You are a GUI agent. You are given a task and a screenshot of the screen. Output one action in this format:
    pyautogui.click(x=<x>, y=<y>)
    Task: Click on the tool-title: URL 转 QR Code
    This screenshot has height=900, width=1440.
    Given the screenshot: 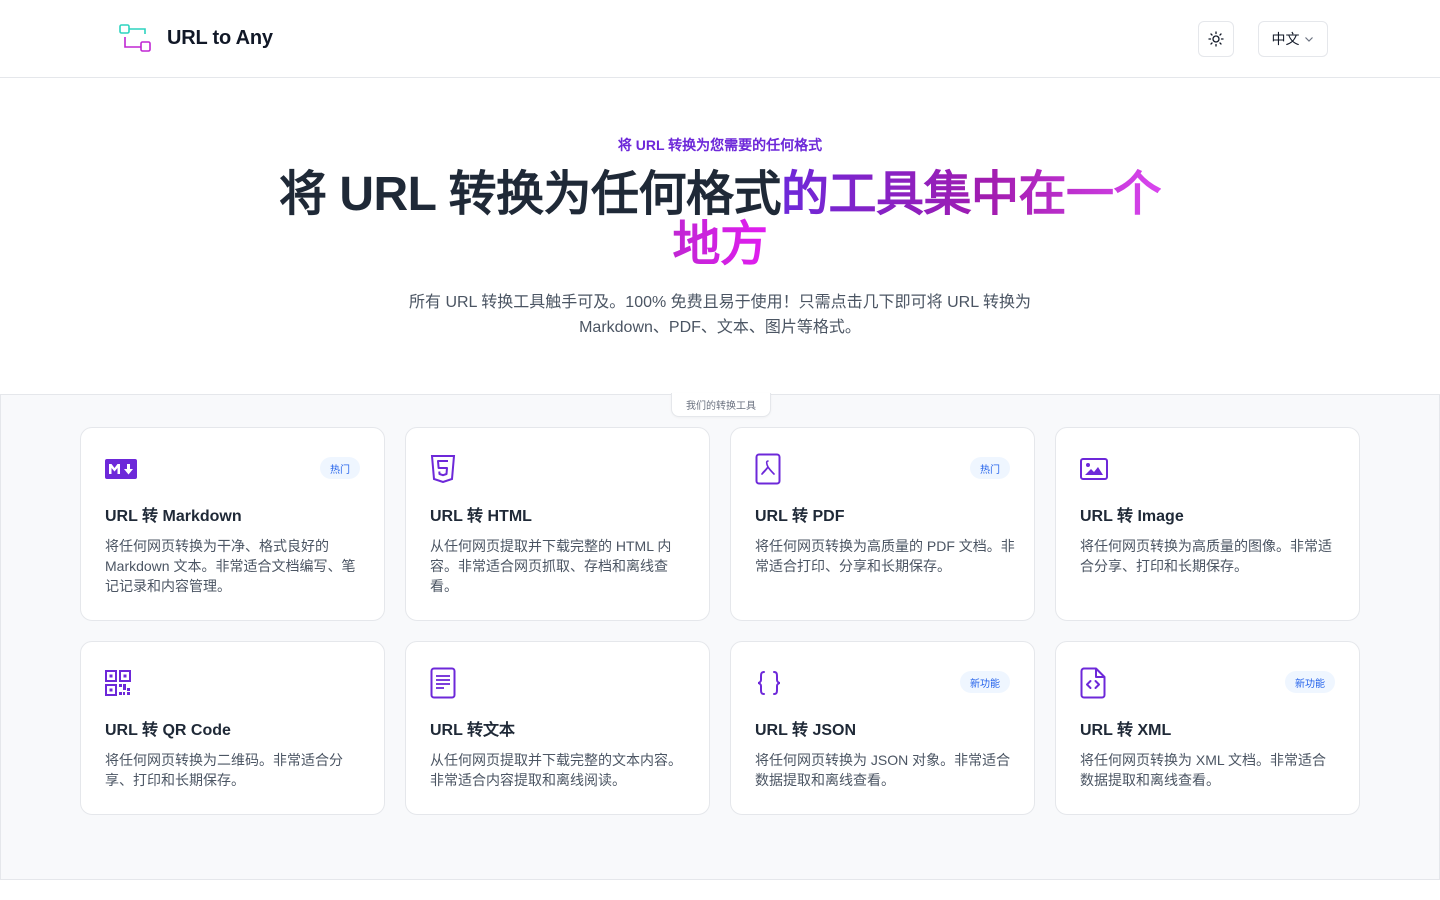 What is the action you would take?
    pyautogui.click(x=168, y=730)
    